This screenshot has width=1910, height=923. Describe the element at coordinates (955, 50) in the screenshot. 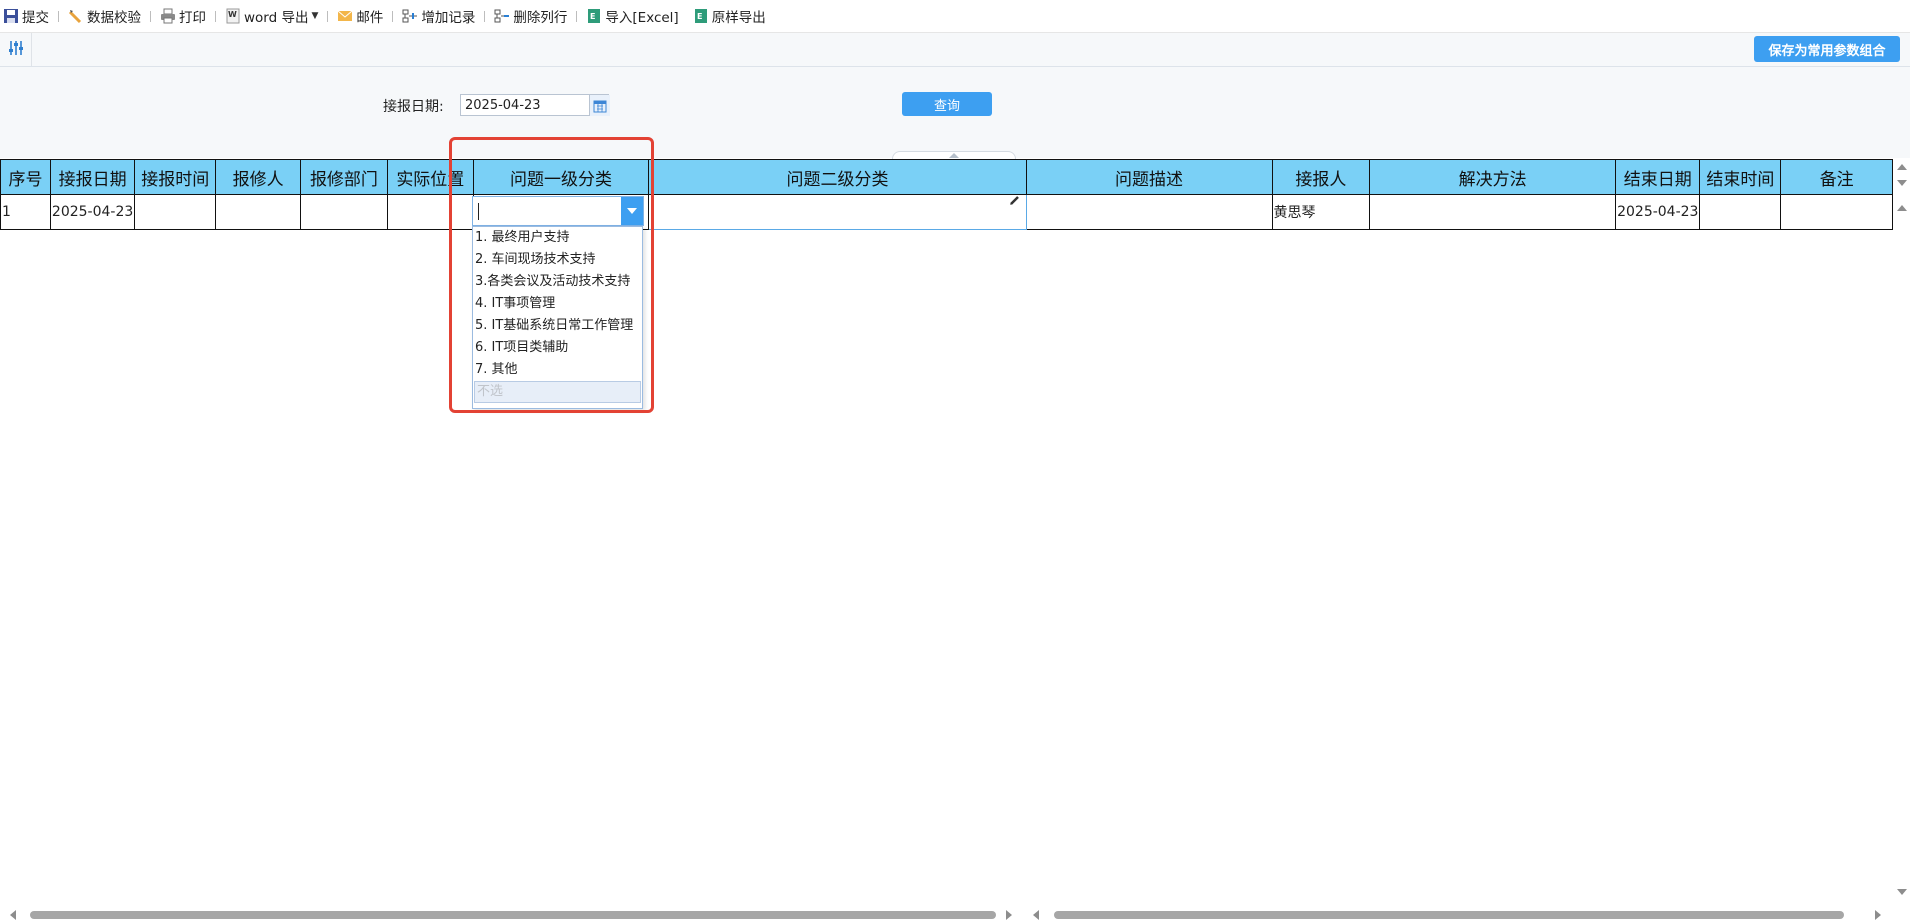

I see `parameter-bar: 保存为常用参数组合` at that location.